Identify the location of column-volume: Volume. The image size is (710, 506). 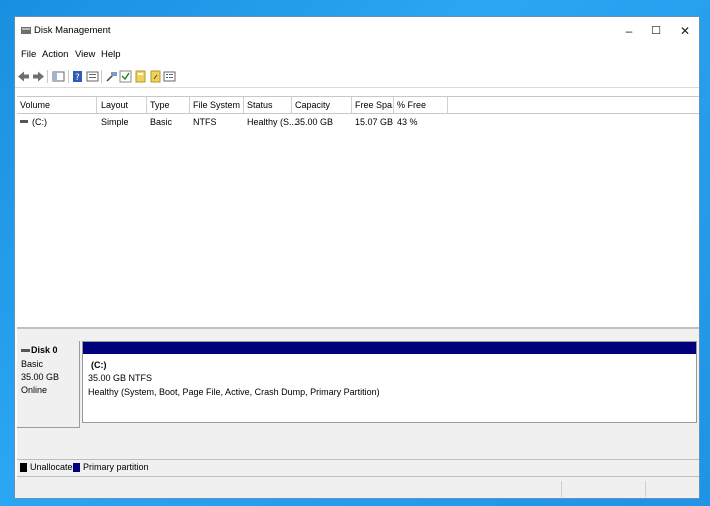
(57, 105).